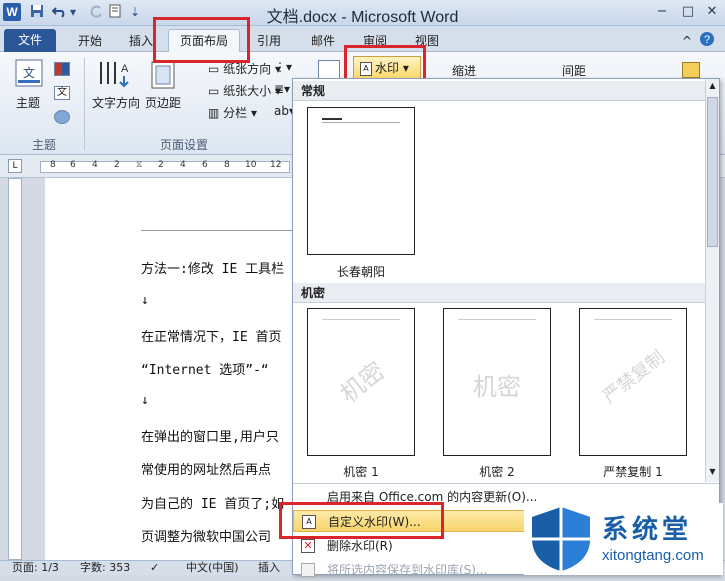  What do you see at coordinates (141, 41) in the screenshot?
I see `tab-insert: 插入` at bounding box center [141, 41].